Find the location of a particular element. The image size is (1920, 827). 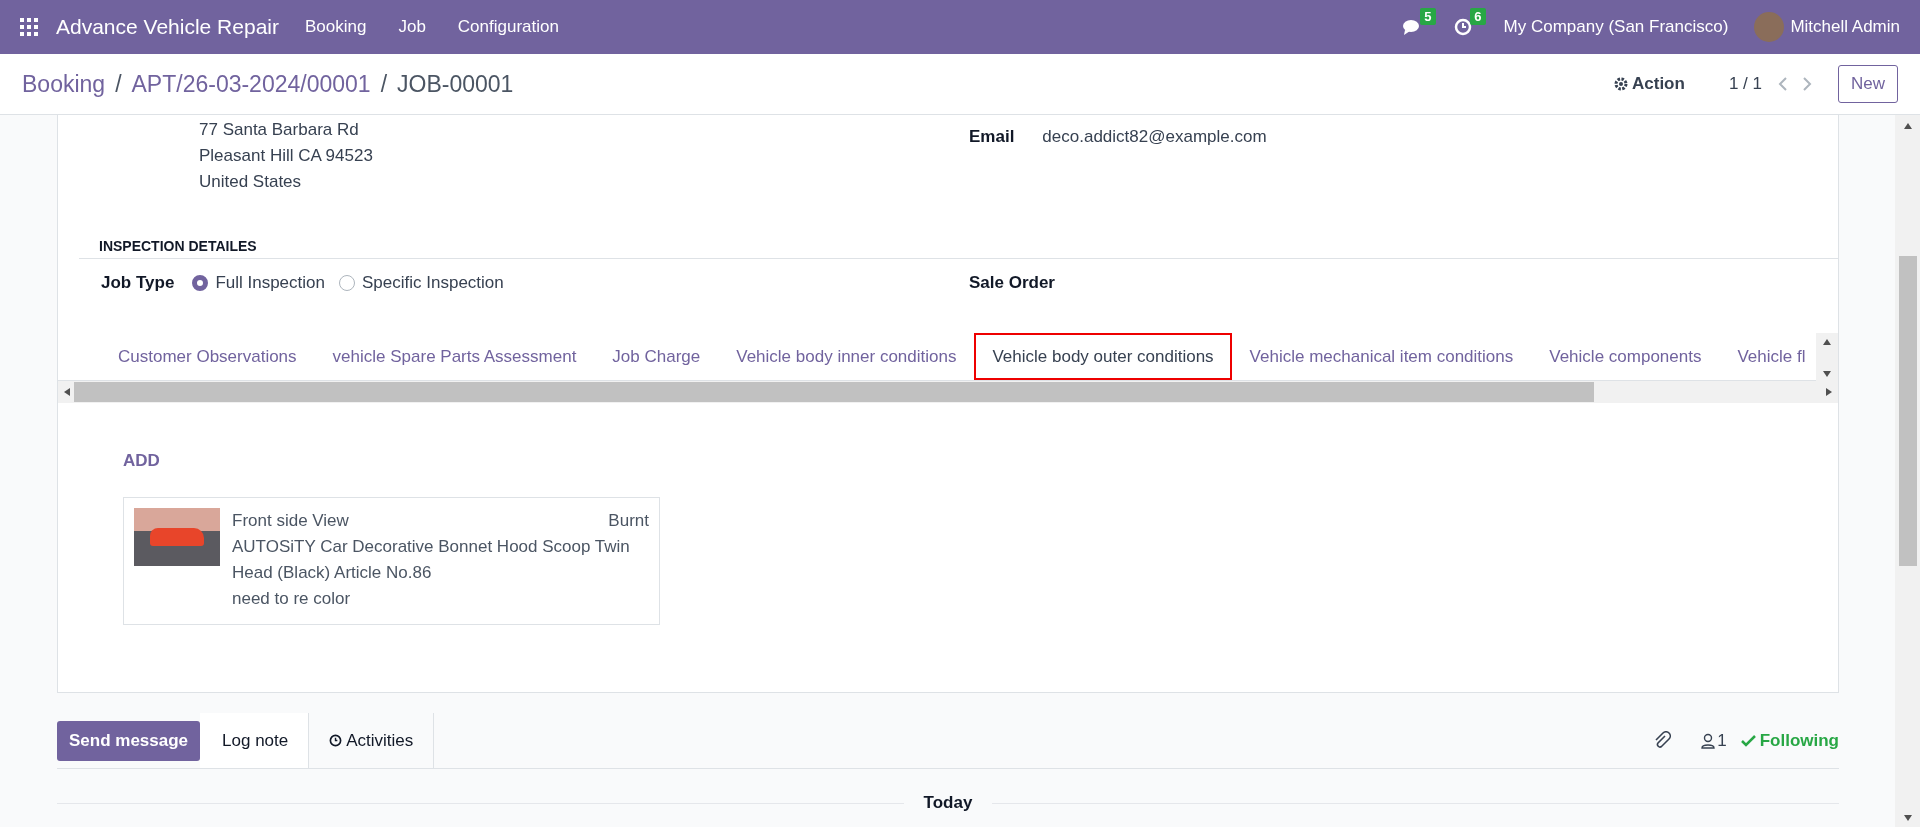

person-icon is located at coordinates (1708, 740).